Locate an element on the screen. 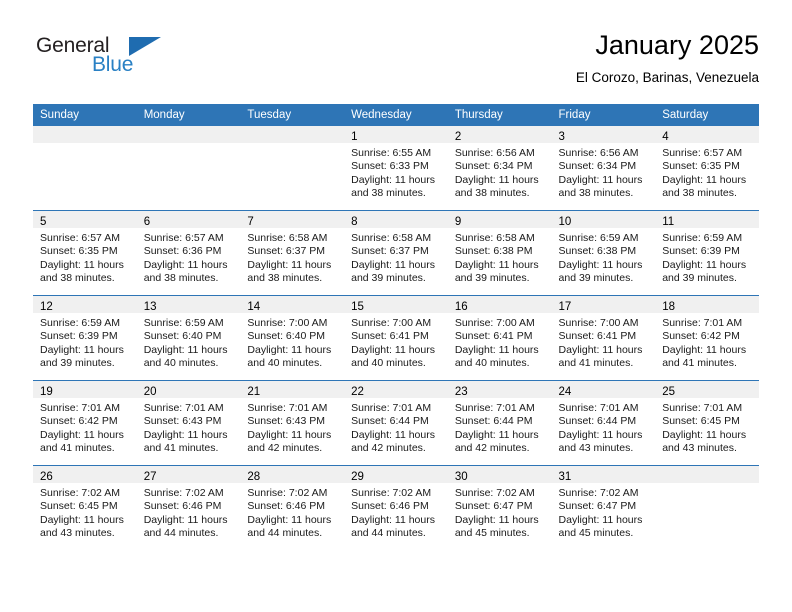 The image size is (792, 612). daylight-text: and 41 minutes. is located at coordinates (596, 363).